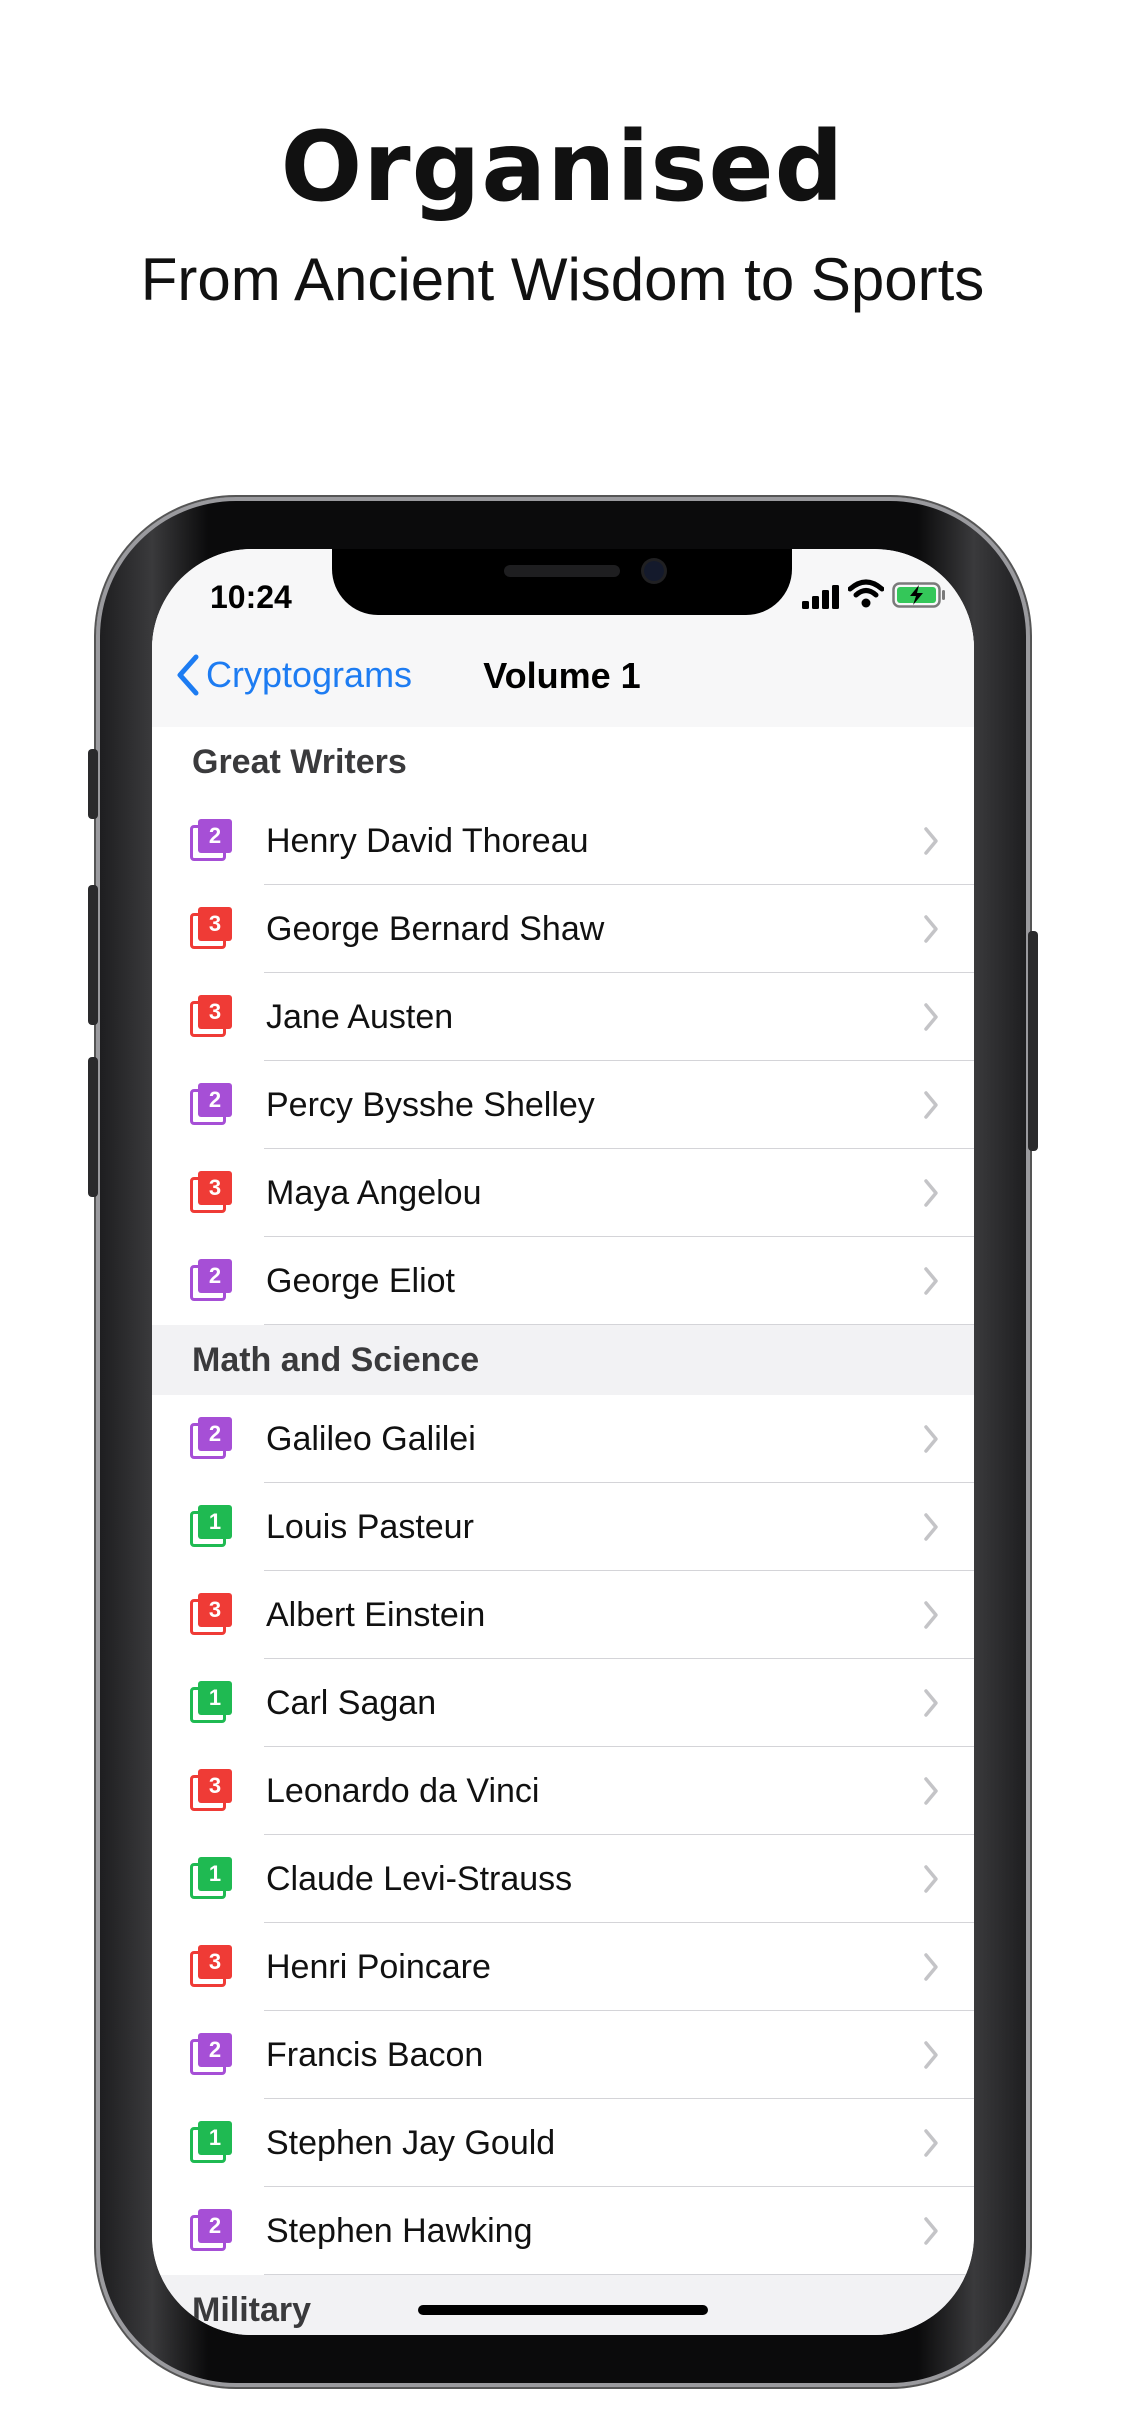 The image size is (1125, 2436). What do you see at coordinates (866, 593) in the screenshot?
I see `wifi-icon` at bounding box center [866, 593].